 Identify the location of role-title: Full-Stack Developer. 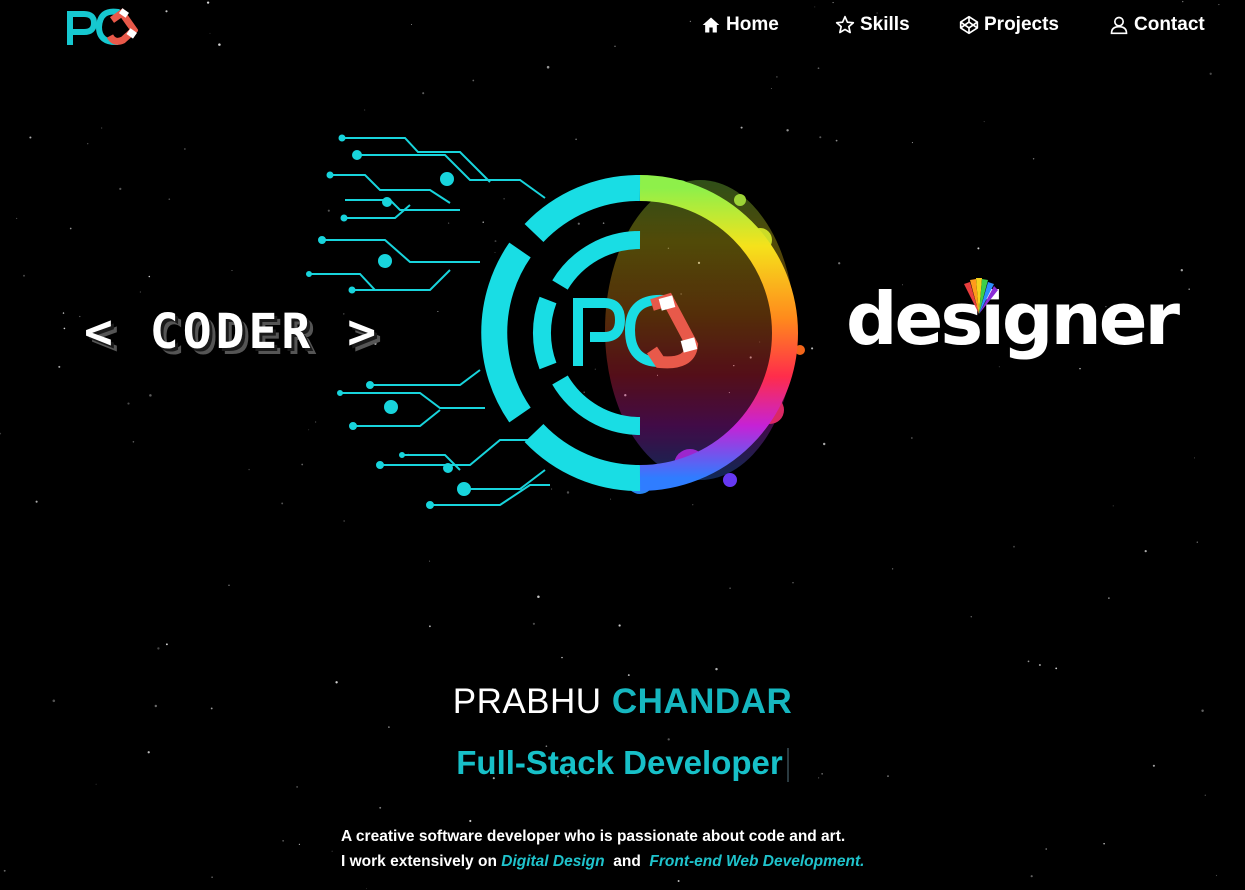
(622, 763).